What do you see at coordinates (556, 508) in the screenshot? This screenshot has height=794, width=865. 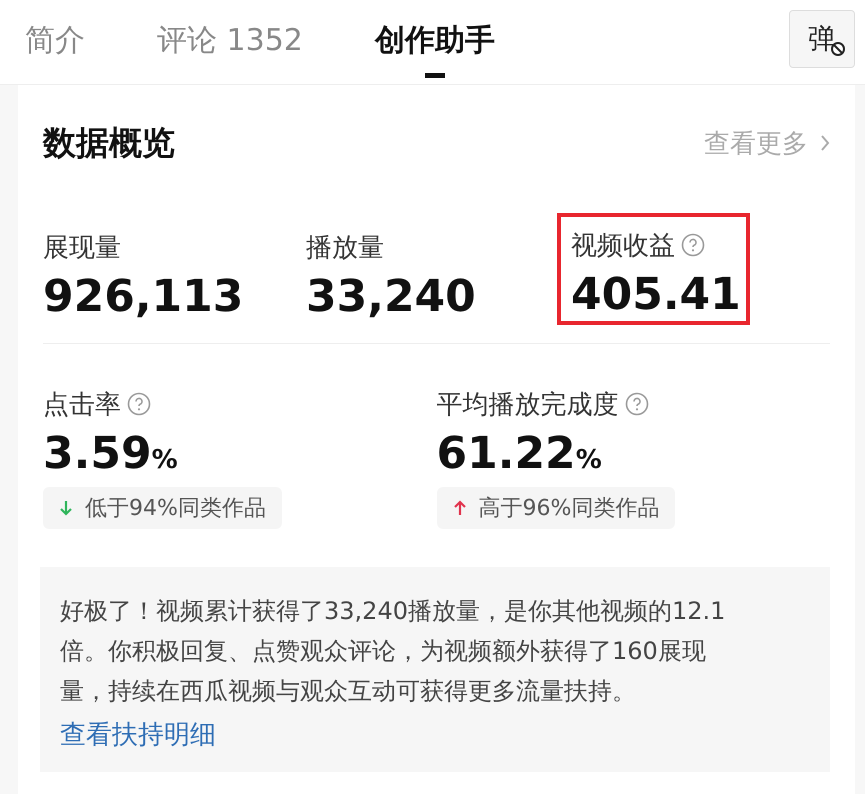 I see `comparison-badge: 高于96%同类作品` at bounding box center [556, 508].